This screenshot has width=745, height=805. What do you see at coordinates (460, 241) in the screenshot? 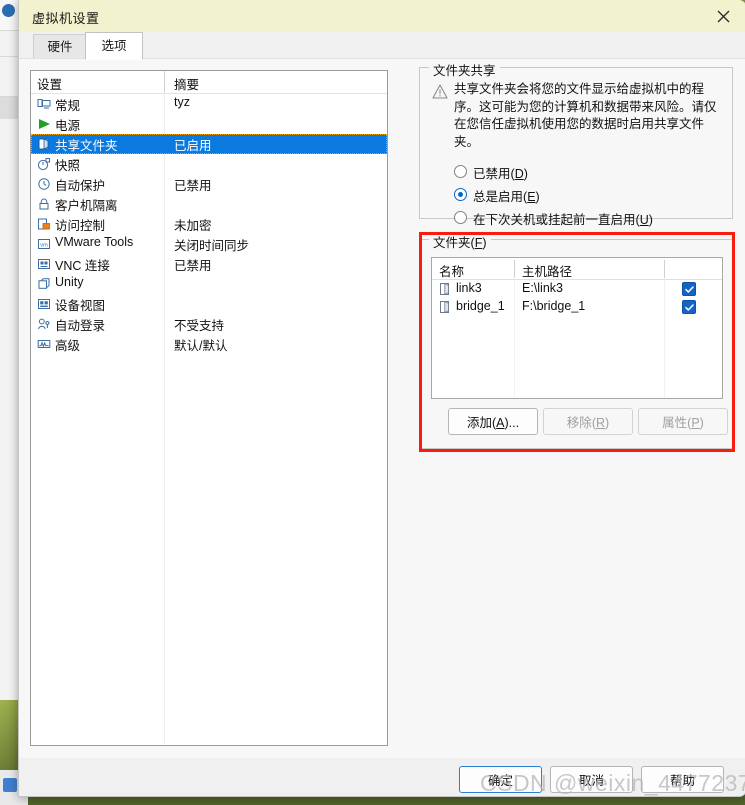
I see `folders-legend: 文件夹(F)` at bounding box center [460, 241].